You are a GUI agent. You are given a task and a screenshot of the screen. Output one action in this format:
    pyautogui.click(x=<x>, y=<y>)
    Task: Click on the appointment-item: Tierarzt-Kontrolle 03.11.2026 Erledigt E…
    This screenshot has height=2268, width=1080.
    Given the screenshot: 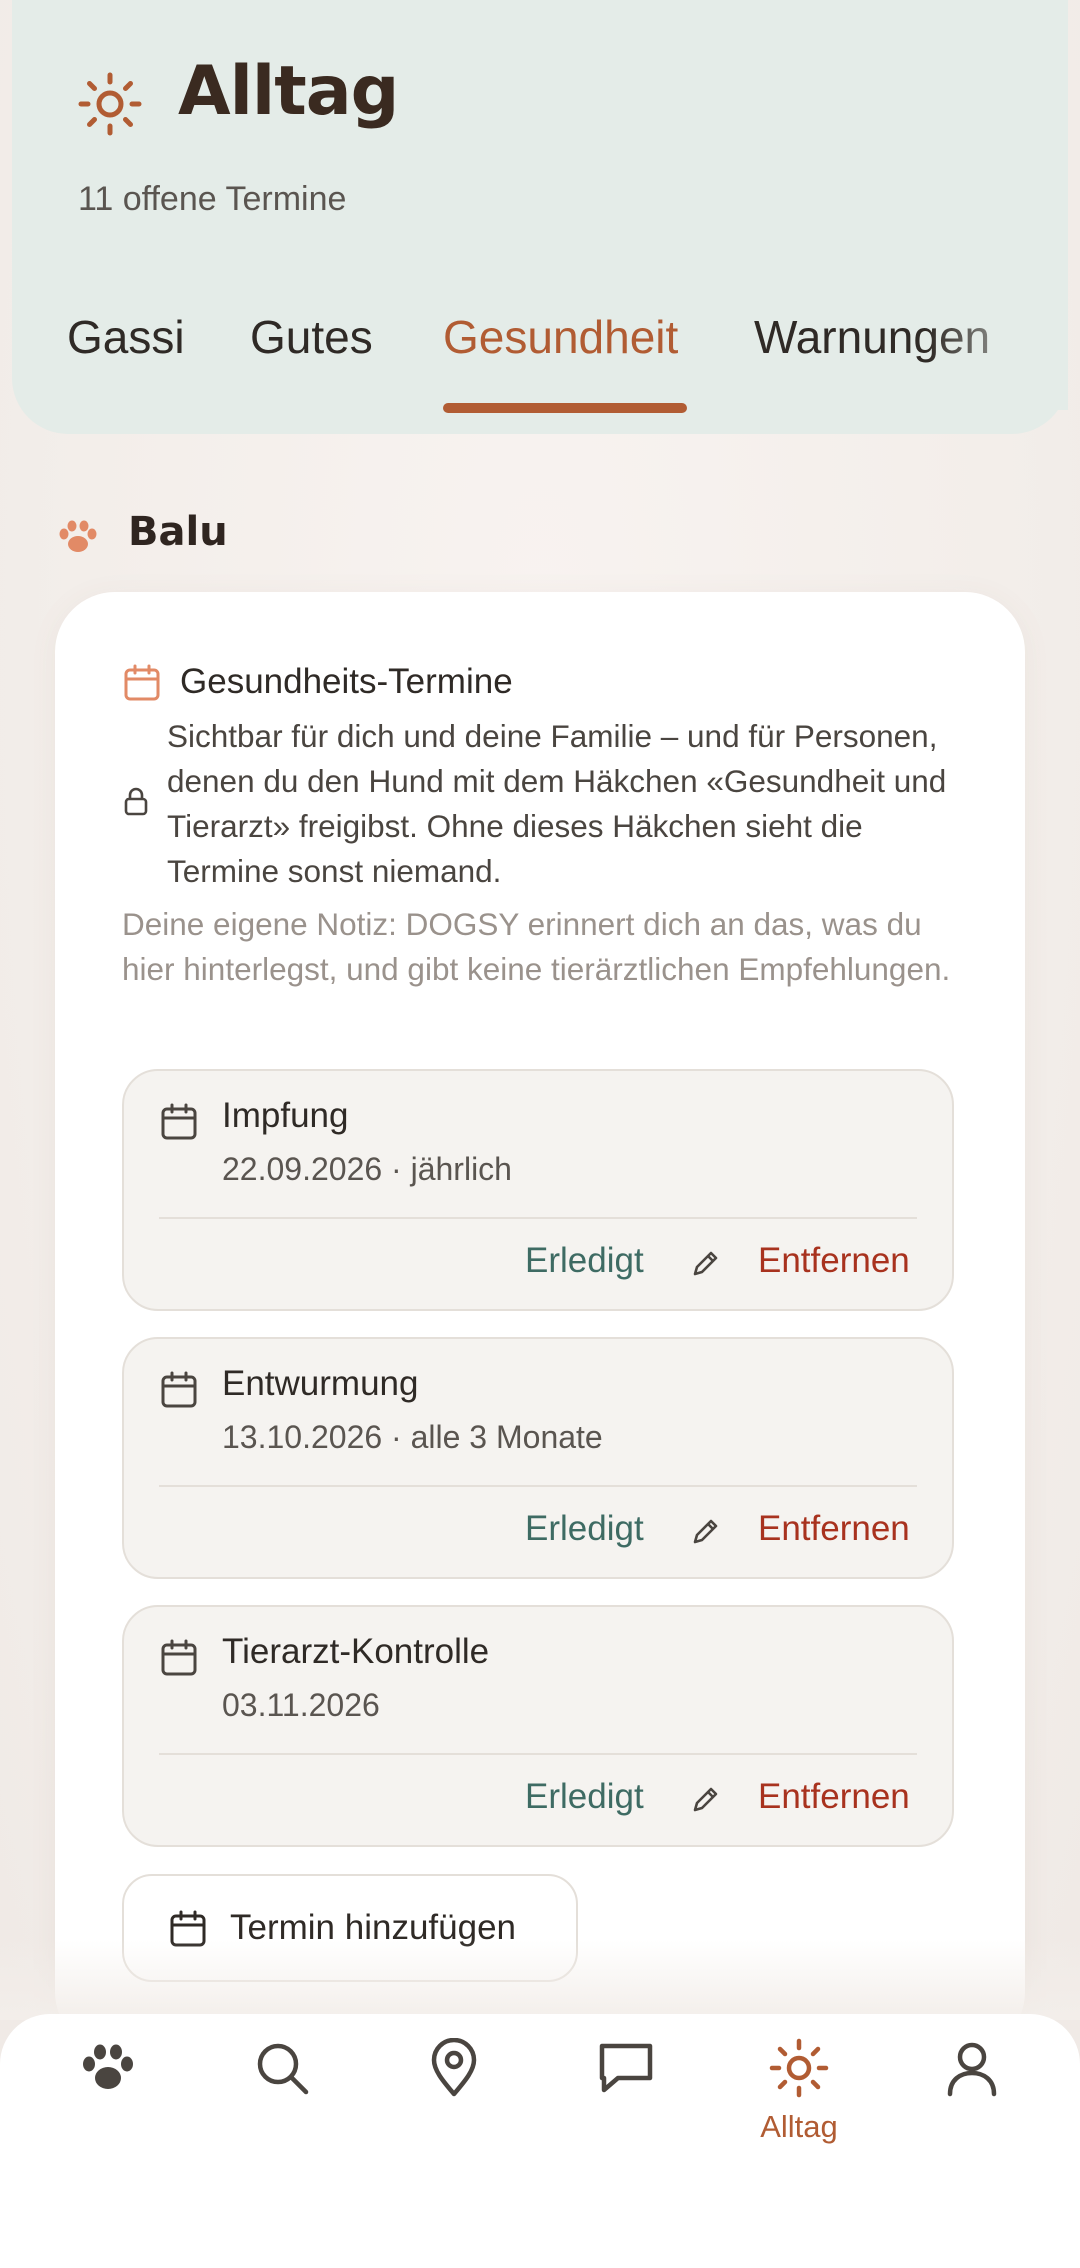 What is the action you would take?
    pyautogui.click(x=538, y=1726)
    